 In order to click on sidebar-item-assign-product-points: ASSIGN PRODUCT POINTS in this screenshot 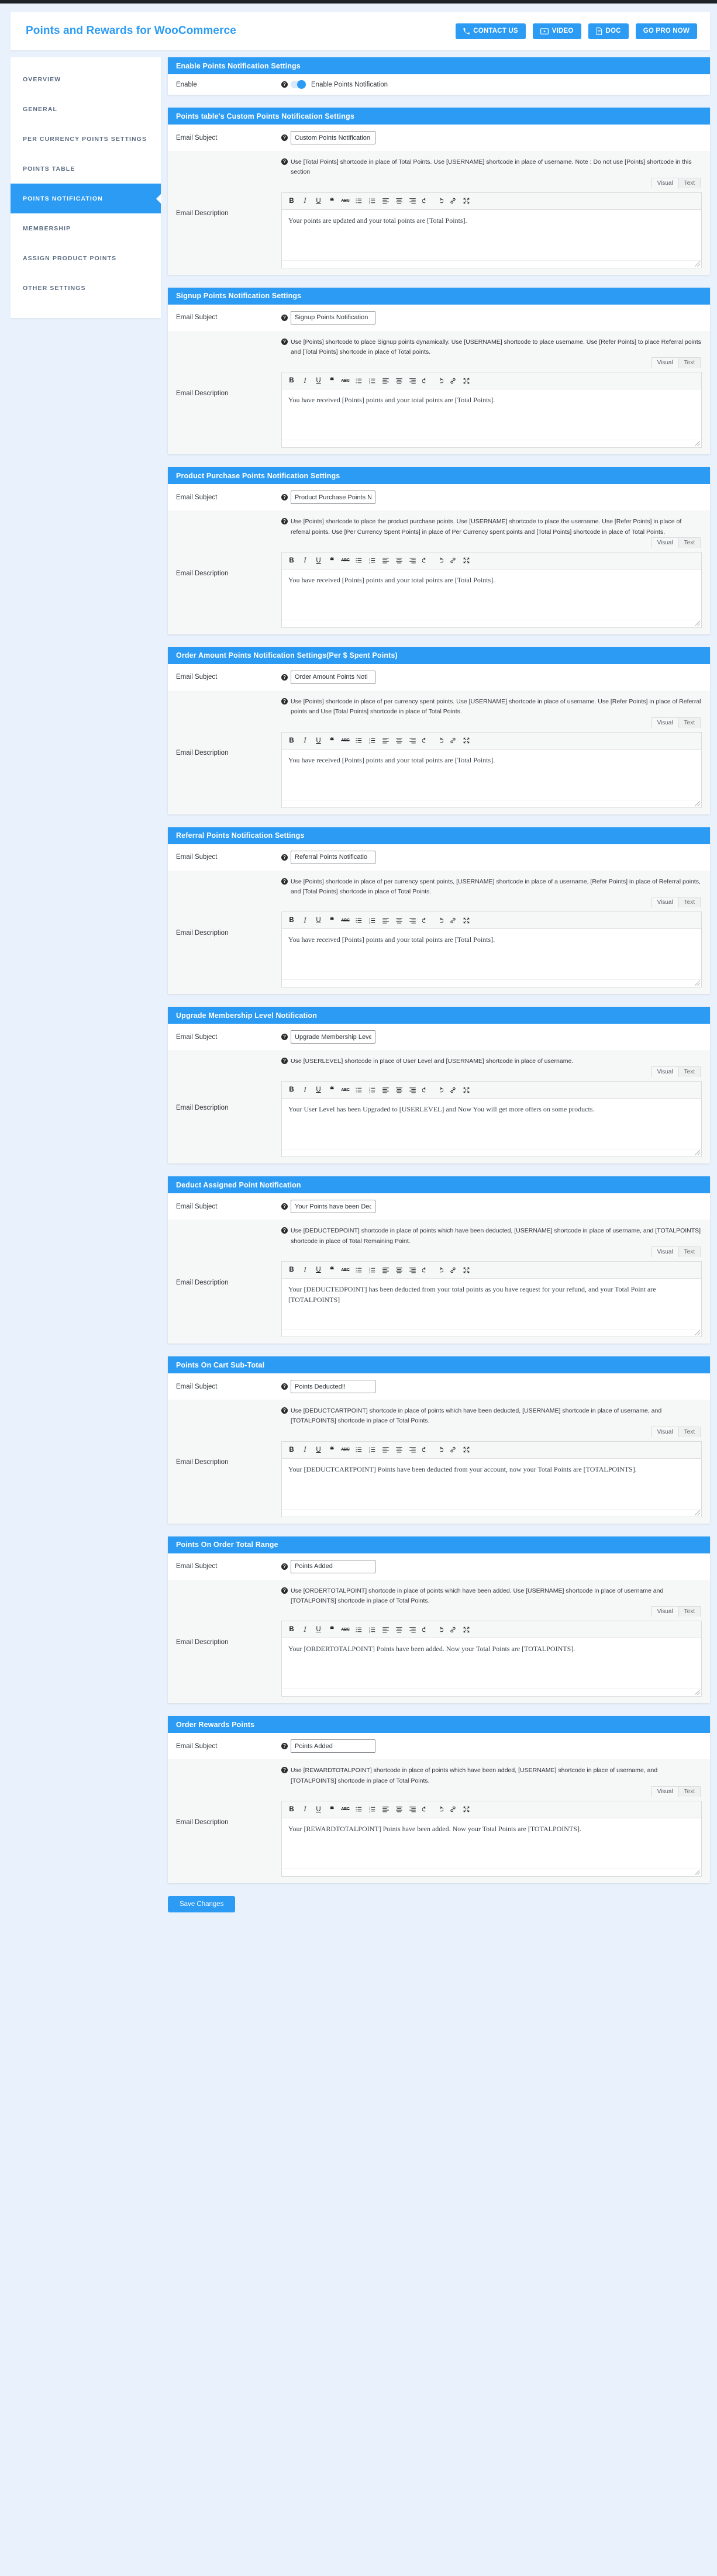, I will do `click(86, 258)`.